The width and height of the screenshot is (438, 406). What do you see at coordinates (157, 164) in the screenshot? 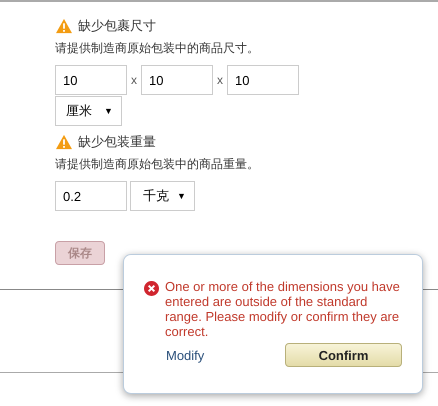
I see `hint-text: 请提供制造商原始包装中的商品重量。` at bounding box center [157, 164].